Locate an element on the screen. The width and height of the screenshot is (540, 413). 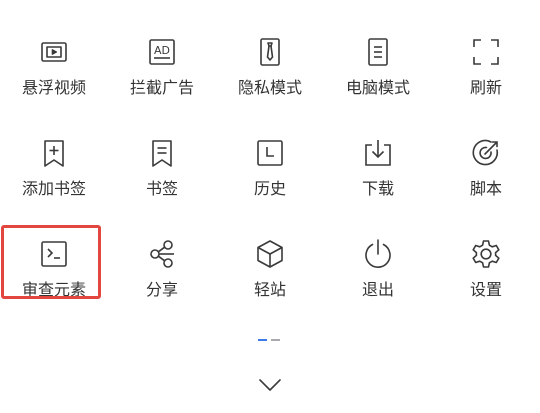
menu-item-exit: 退出 is located at coordinates (378, 274).